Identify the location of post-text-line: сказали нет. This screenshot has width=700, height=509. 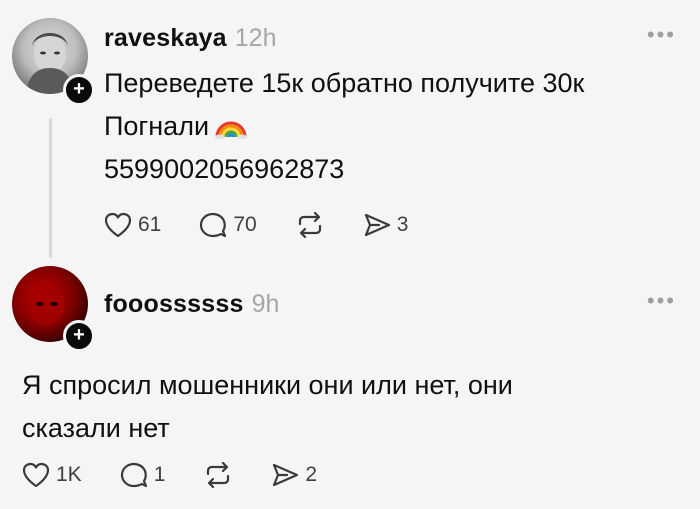
(96, 428).